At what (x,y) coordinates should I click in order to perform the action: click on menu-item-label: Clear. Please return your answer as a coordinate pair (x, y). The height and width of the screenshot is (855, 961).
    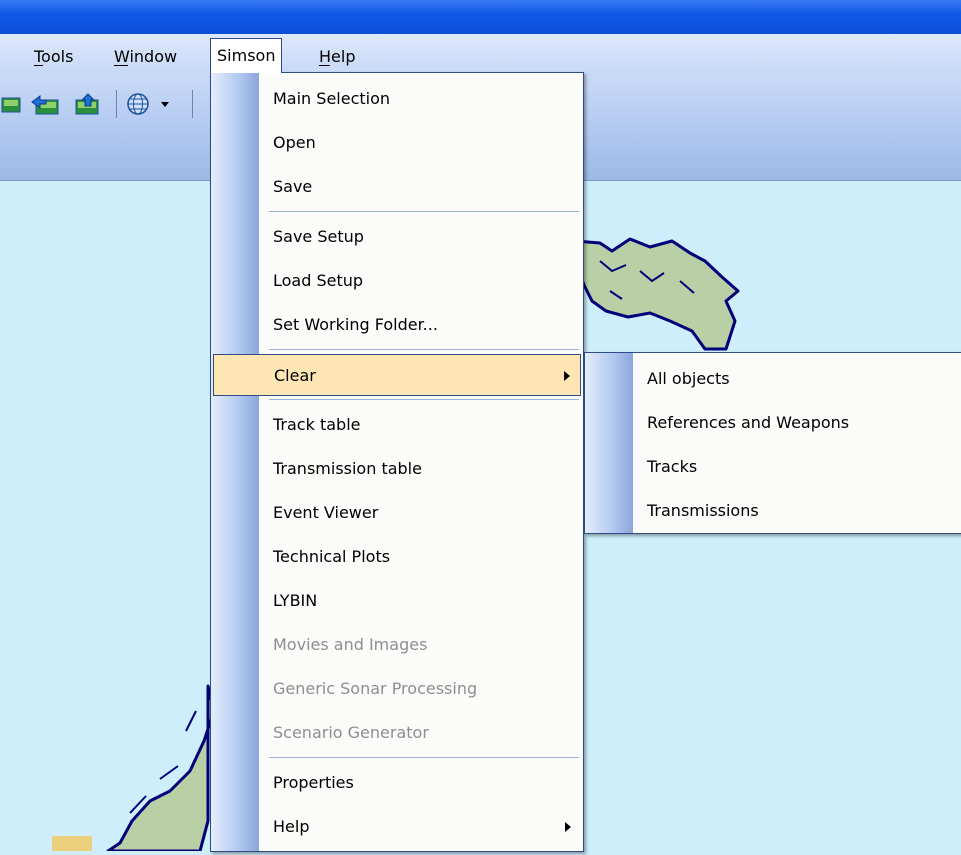
    Looking at the image, I should click on (295, 375).